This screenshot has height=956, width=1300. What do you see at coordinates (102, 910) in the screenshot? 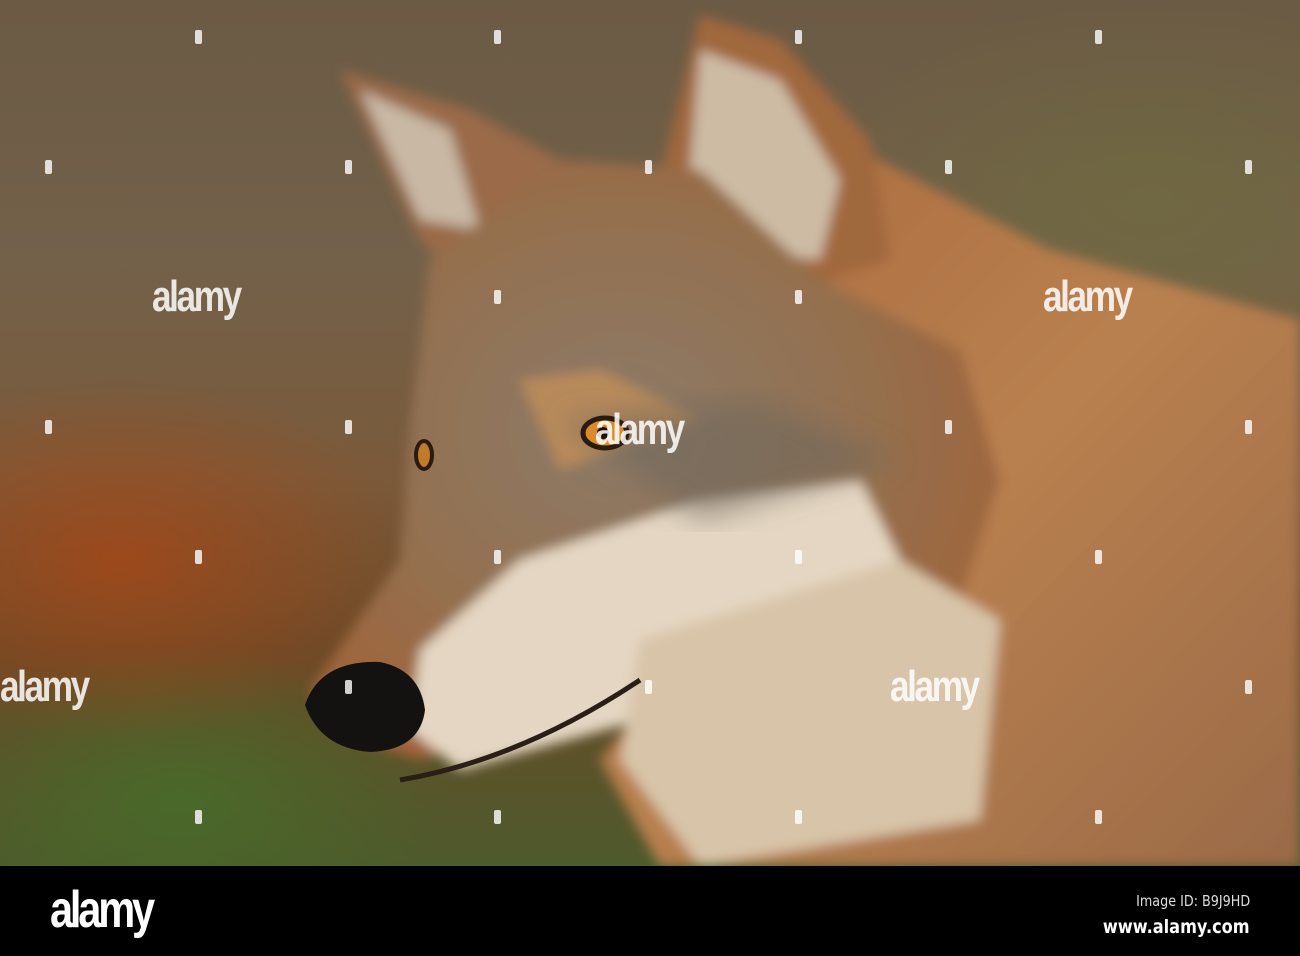
I see `alamy-logo: alamy` at bounding box center [102, 910].